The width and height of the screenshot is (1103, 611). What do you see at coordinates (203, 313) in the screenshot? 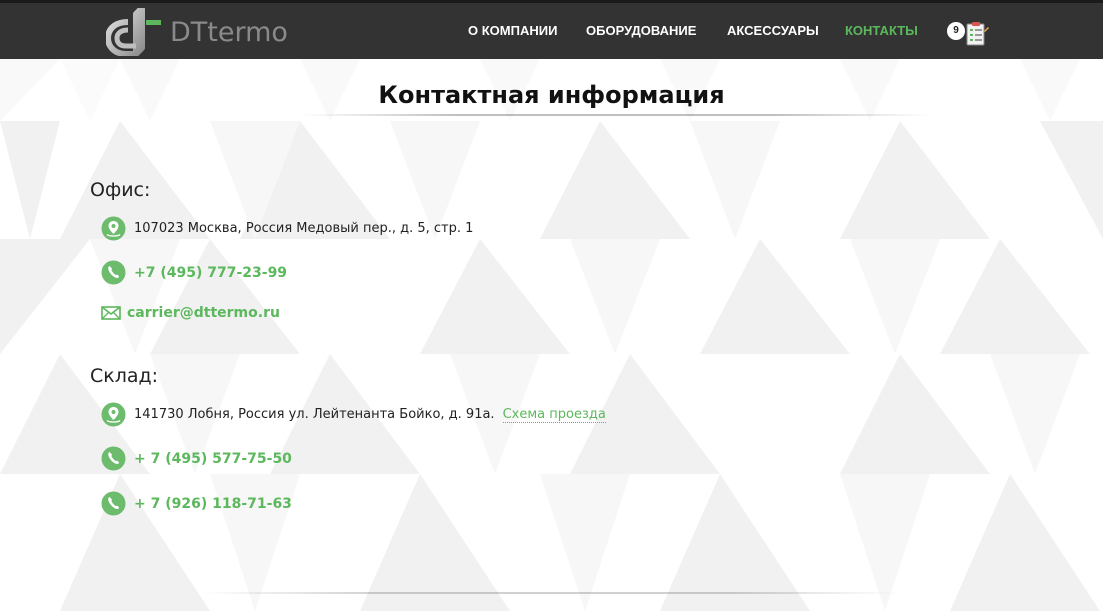
I see `office-email-link: carrier@dttermo.ru` at bounding box center [203, 313].